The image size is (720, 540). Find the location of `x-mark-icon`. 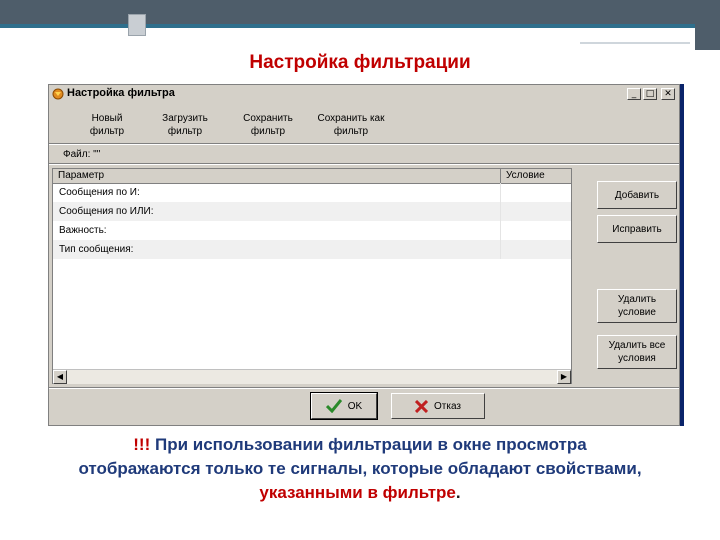

x-mark-icon is located at coordinates (421, 406).